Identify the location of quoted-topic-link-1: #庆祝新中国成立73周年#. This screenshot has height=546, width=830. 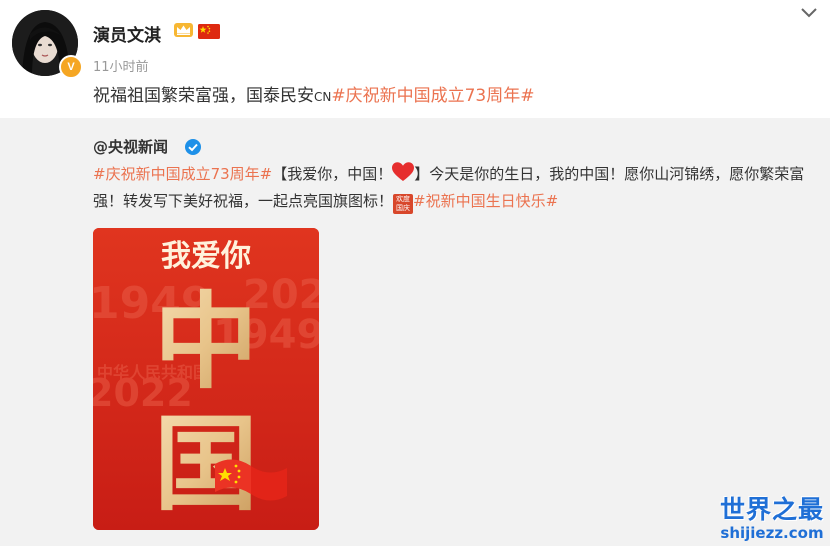
(182, 174).